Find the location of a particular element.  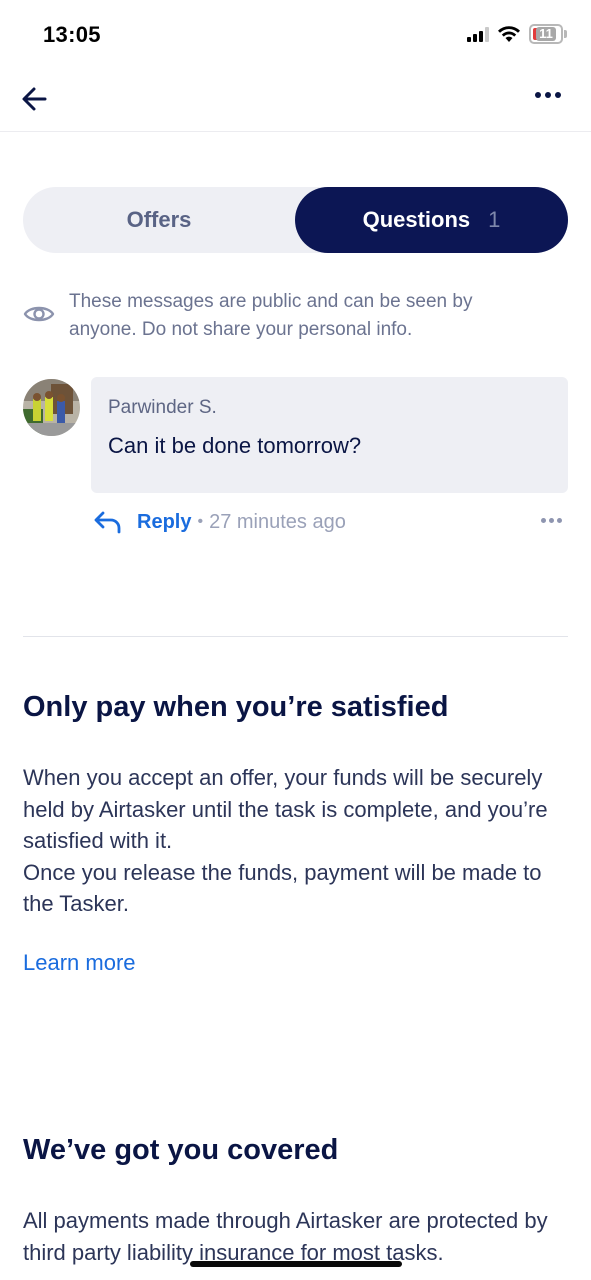

question-author: Parwinder S. is located at coordinates (329, 408).